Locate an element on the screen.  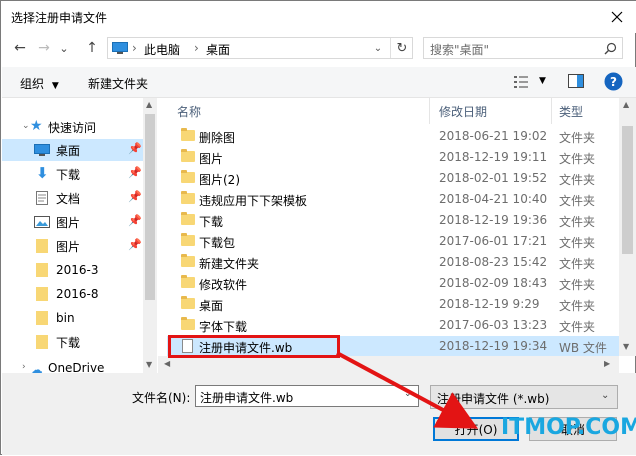
computer-icon is located at coordinates (120, 48).